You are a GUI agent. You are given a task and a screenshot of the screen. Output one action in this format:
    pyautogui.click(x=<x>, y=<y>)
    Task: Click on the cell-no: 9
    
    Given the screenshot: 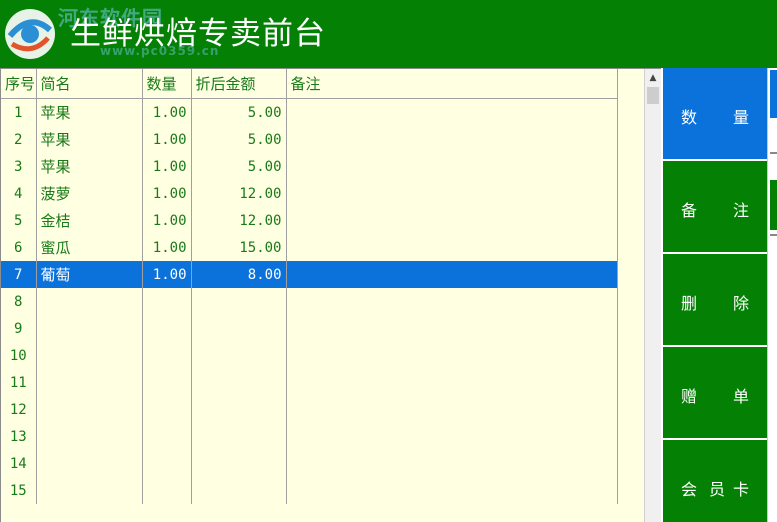 What is the action you would take?
    pyautogui.click(x=19, y=328)
    